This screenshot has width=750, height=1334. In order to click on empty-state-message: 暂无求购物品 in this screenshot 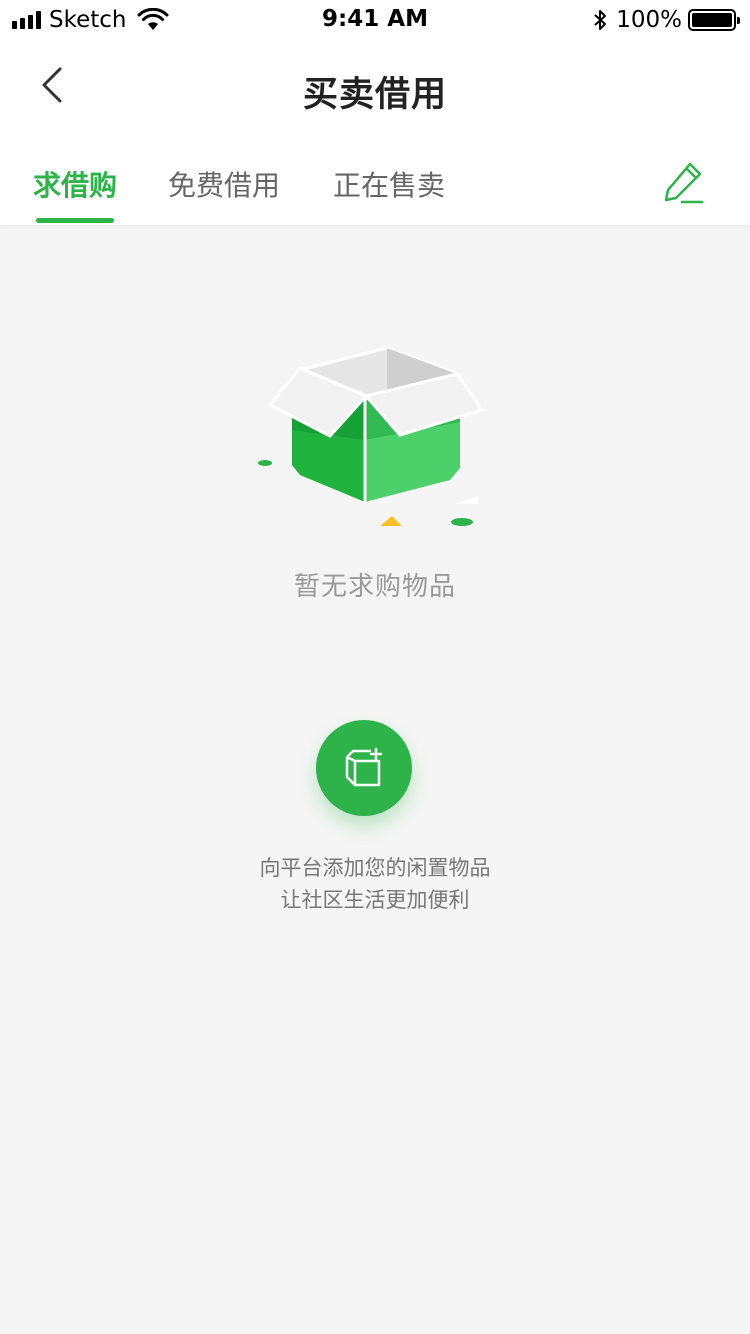, I will do `click(374, 587)`.